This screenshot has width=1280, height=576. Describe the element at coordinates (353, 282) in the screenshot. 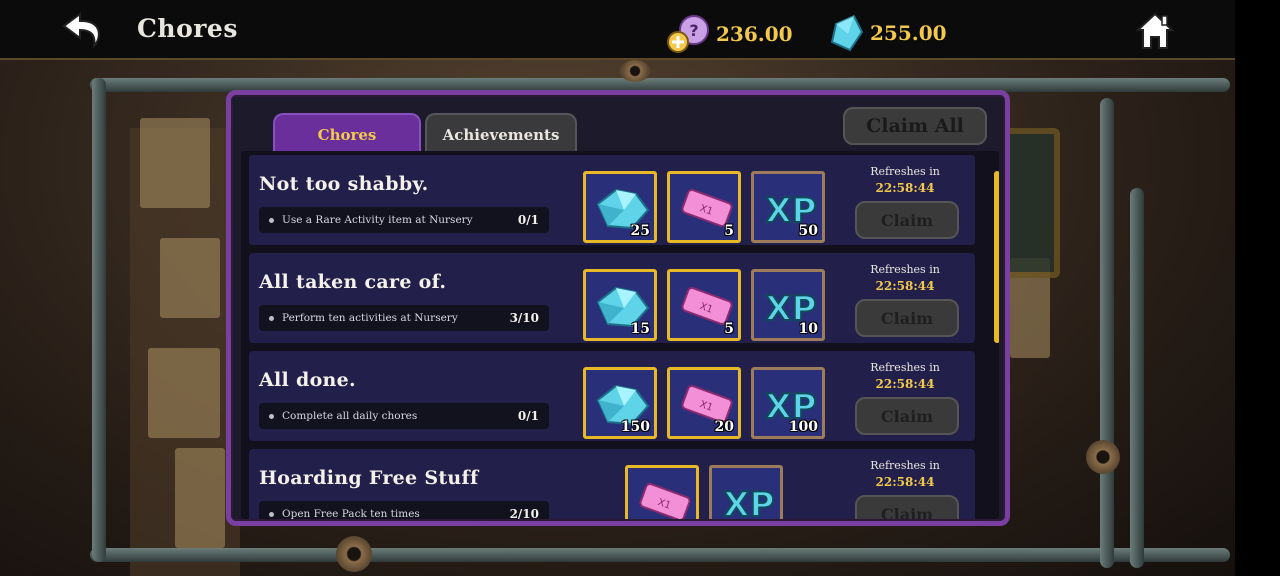

I see `chore-title: All taken care of.` at that location.